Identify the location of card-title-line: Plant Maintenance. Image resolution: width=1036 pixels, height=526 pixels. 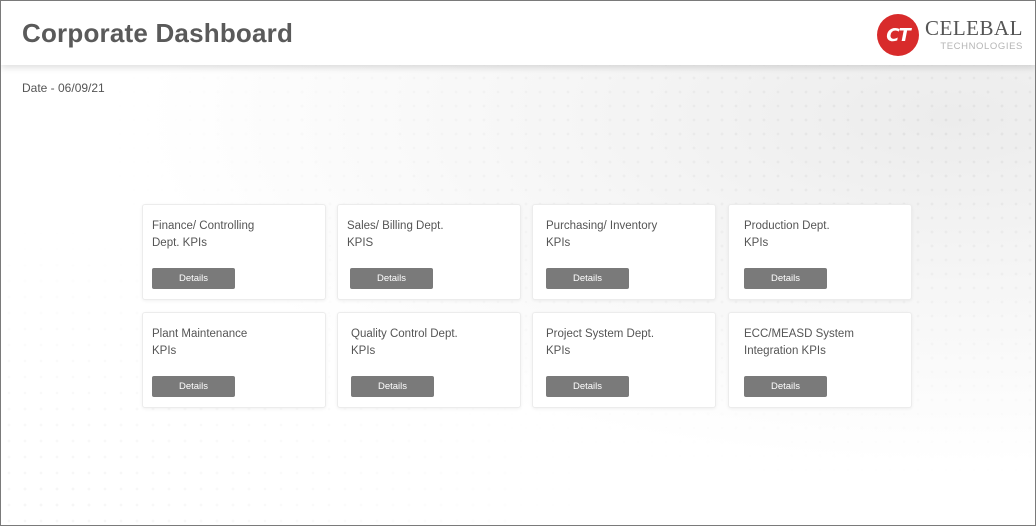
(200, 334).